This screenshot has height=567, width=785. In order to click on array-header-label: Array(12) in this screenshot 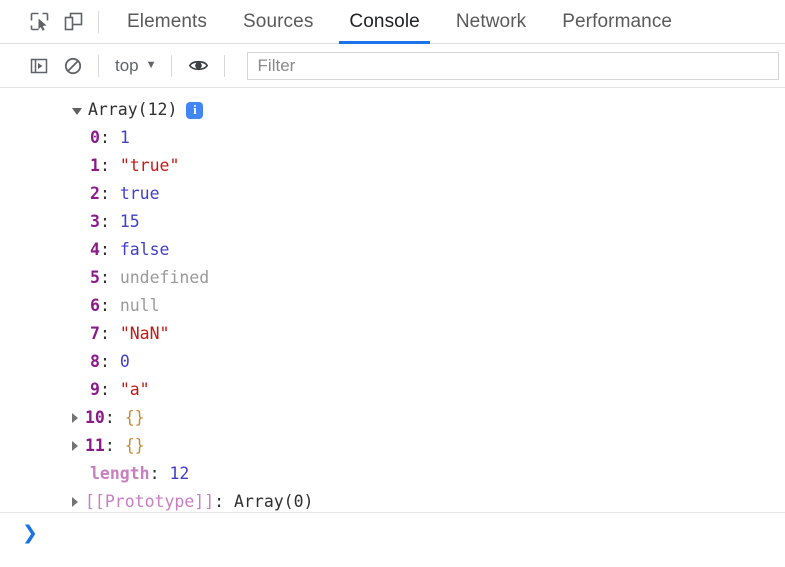, I will do `click(133, 109)`.